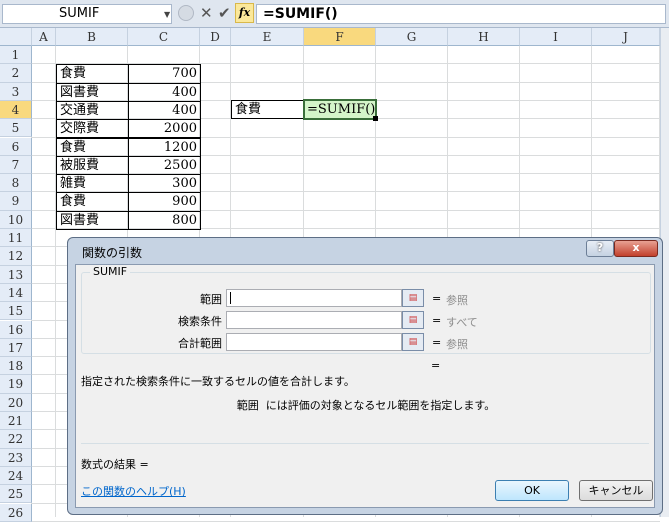 This screenshot has width=669, height=522. What do you see at coordinates (600, 248) in the screenshot?
I see `help-icon: ?` at bounding box center [600, 248].